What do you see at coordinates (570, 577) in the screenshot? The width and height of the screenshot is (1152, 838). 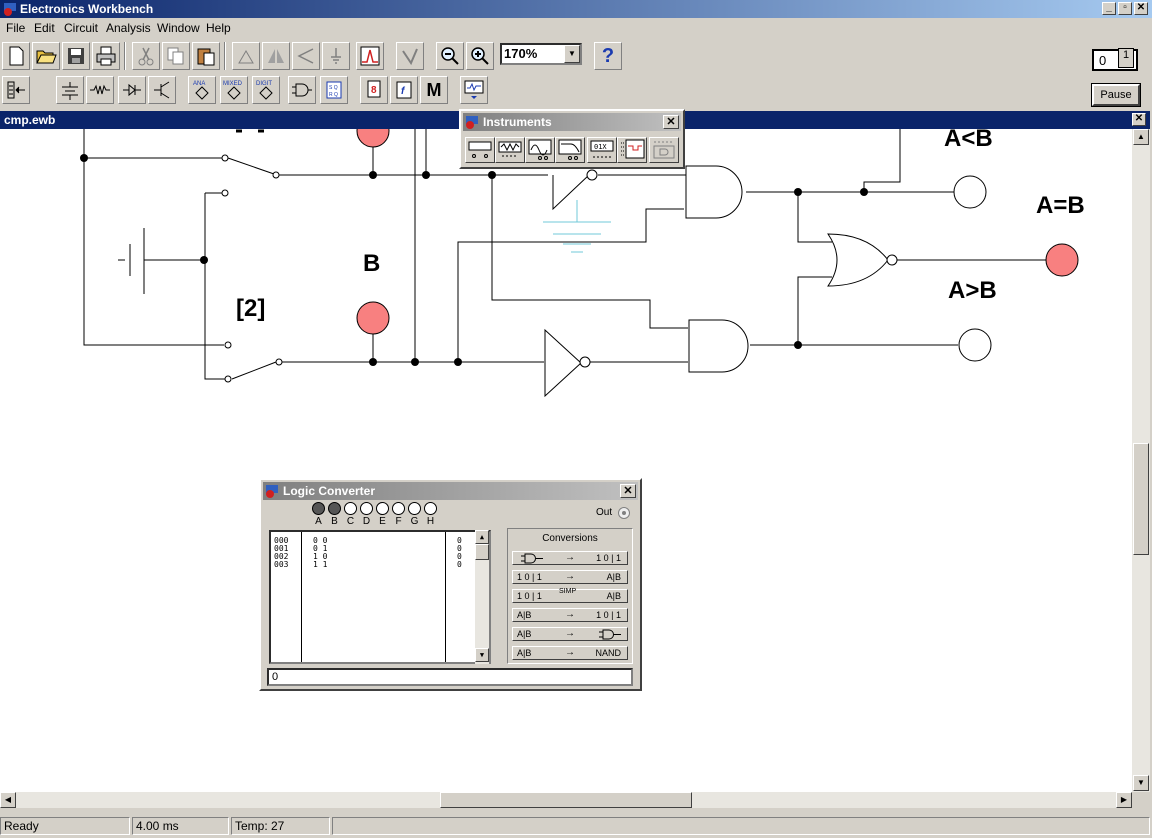 I see `truth-table-to-expression-button: 1 0 | 1 → A|B` at bounding box center [570, 577].